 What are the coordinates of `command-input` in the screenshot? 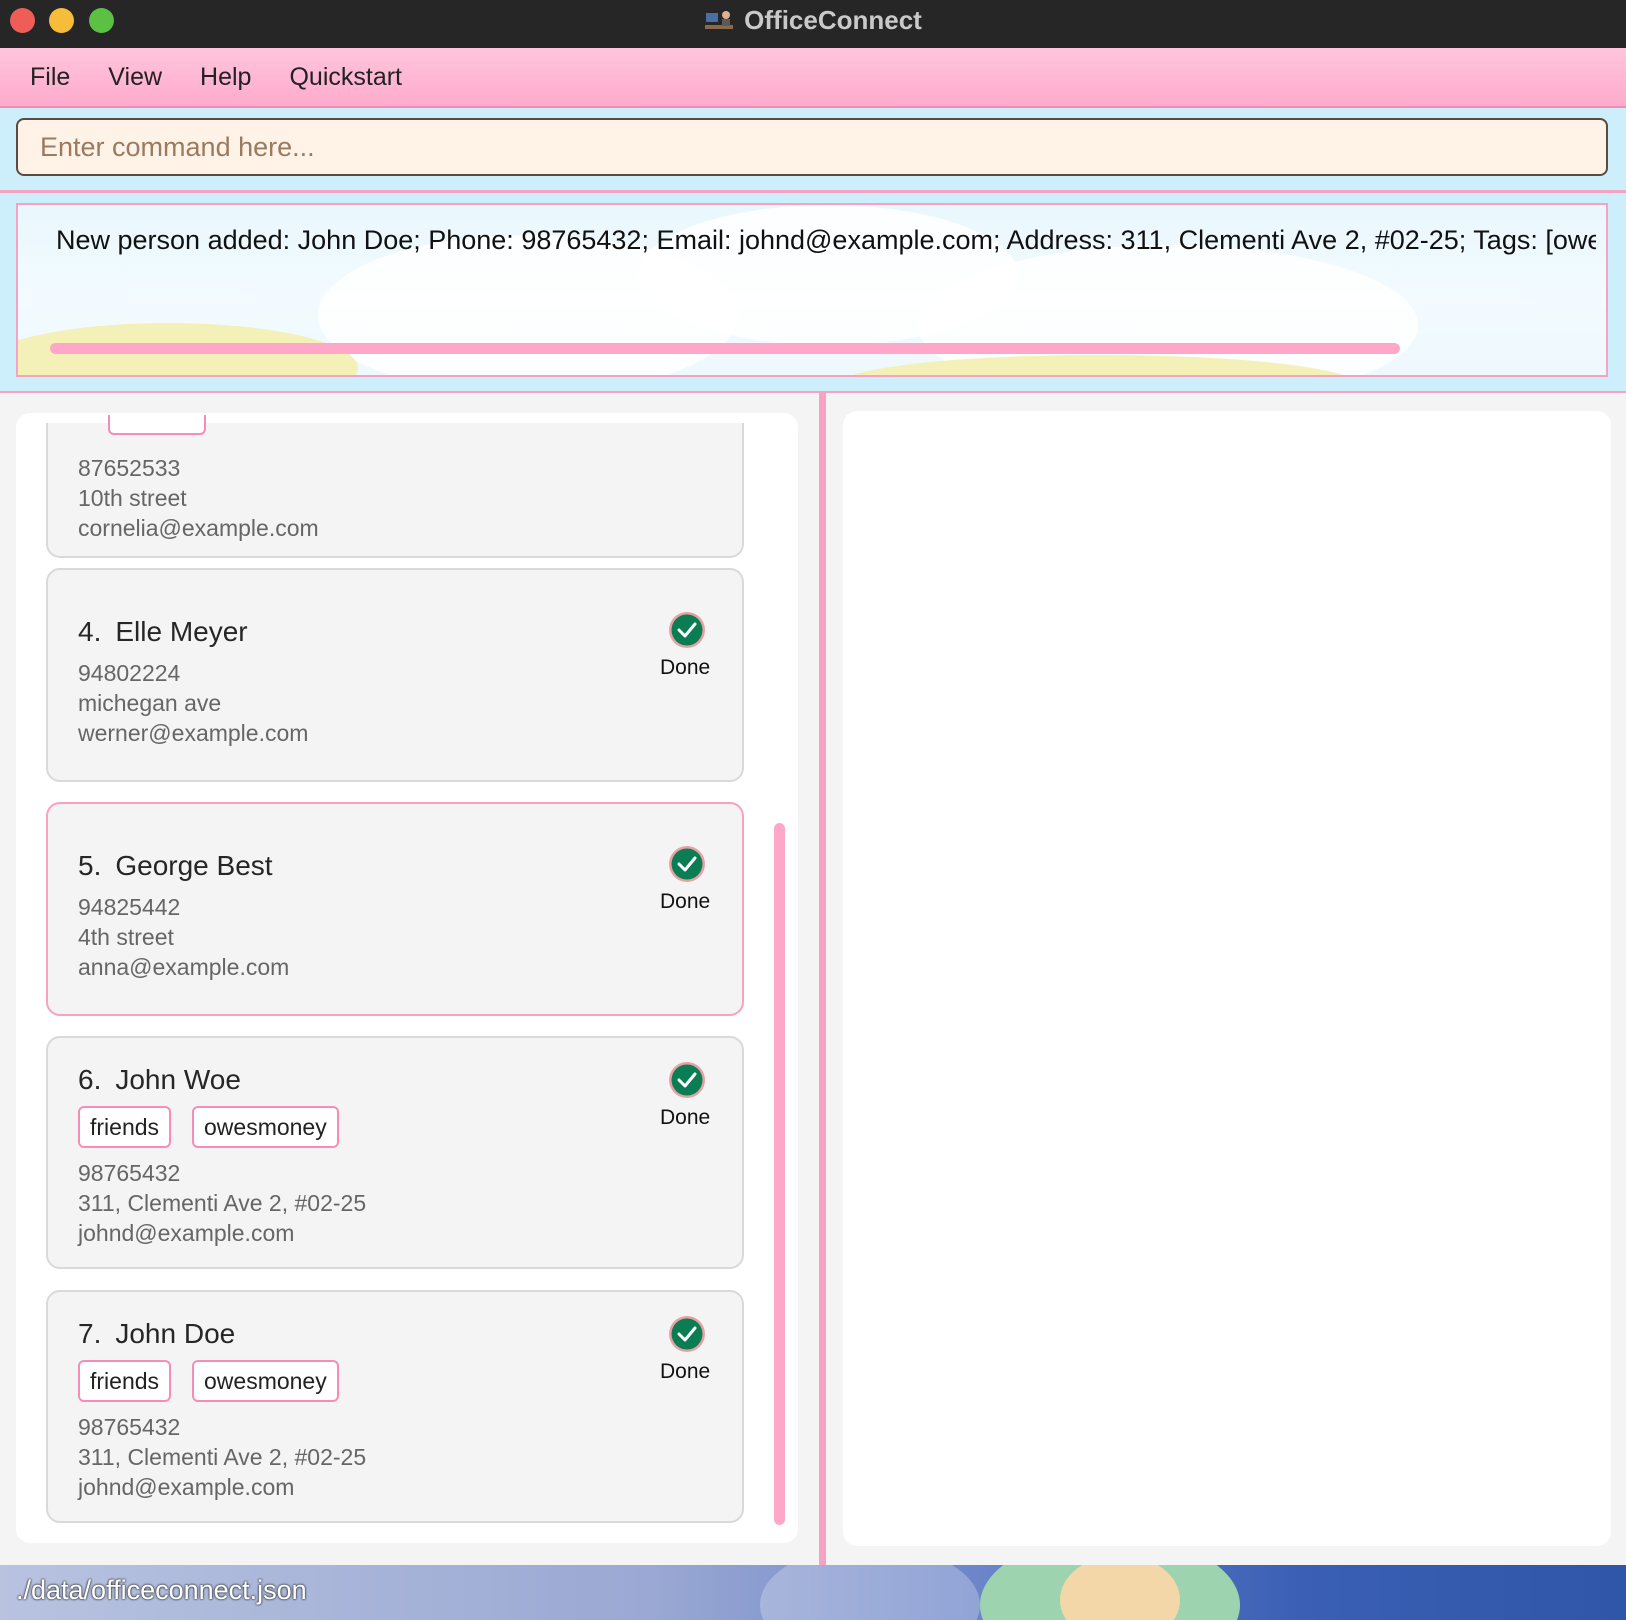 It's located at (812, 147).